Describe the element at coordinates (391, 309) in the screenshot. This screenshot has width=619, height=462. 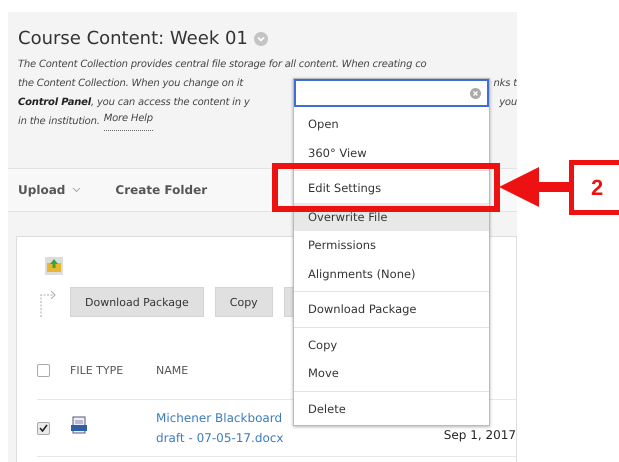
I see `menu-item: Download Package` at that location.